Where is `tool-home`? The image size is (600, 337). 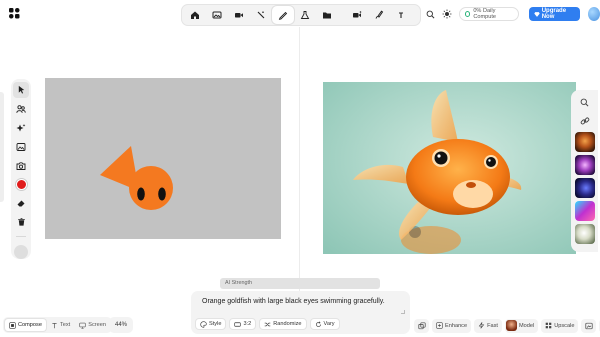 tool-home is located at coordinates (195, 15).